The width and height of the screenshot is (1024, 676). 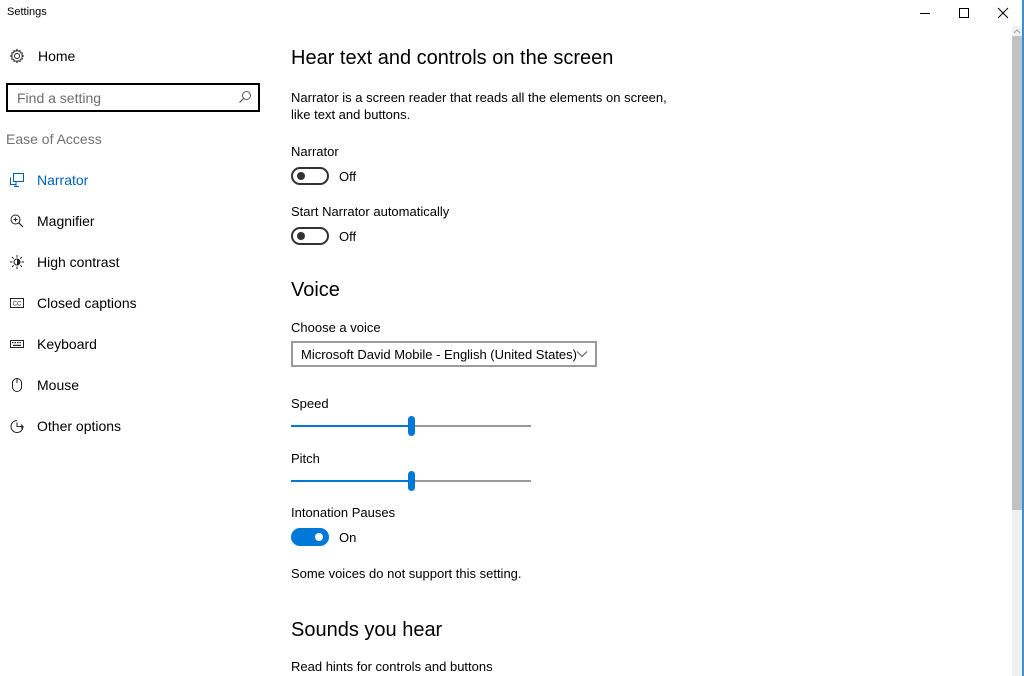 I want to click on magnifier-icon, so click(x=17, y=221).